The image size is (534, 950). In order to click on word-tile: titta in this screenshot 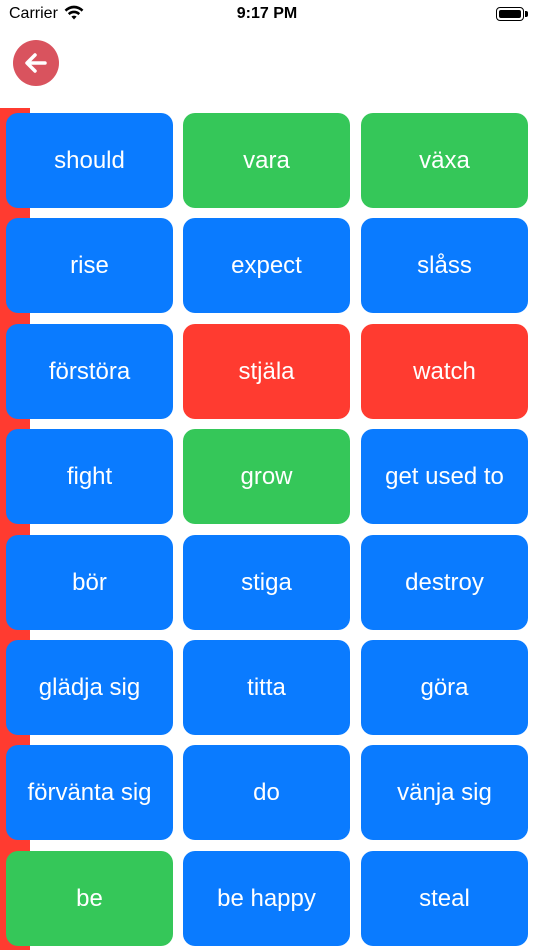, I will do `click(266, 687)`.